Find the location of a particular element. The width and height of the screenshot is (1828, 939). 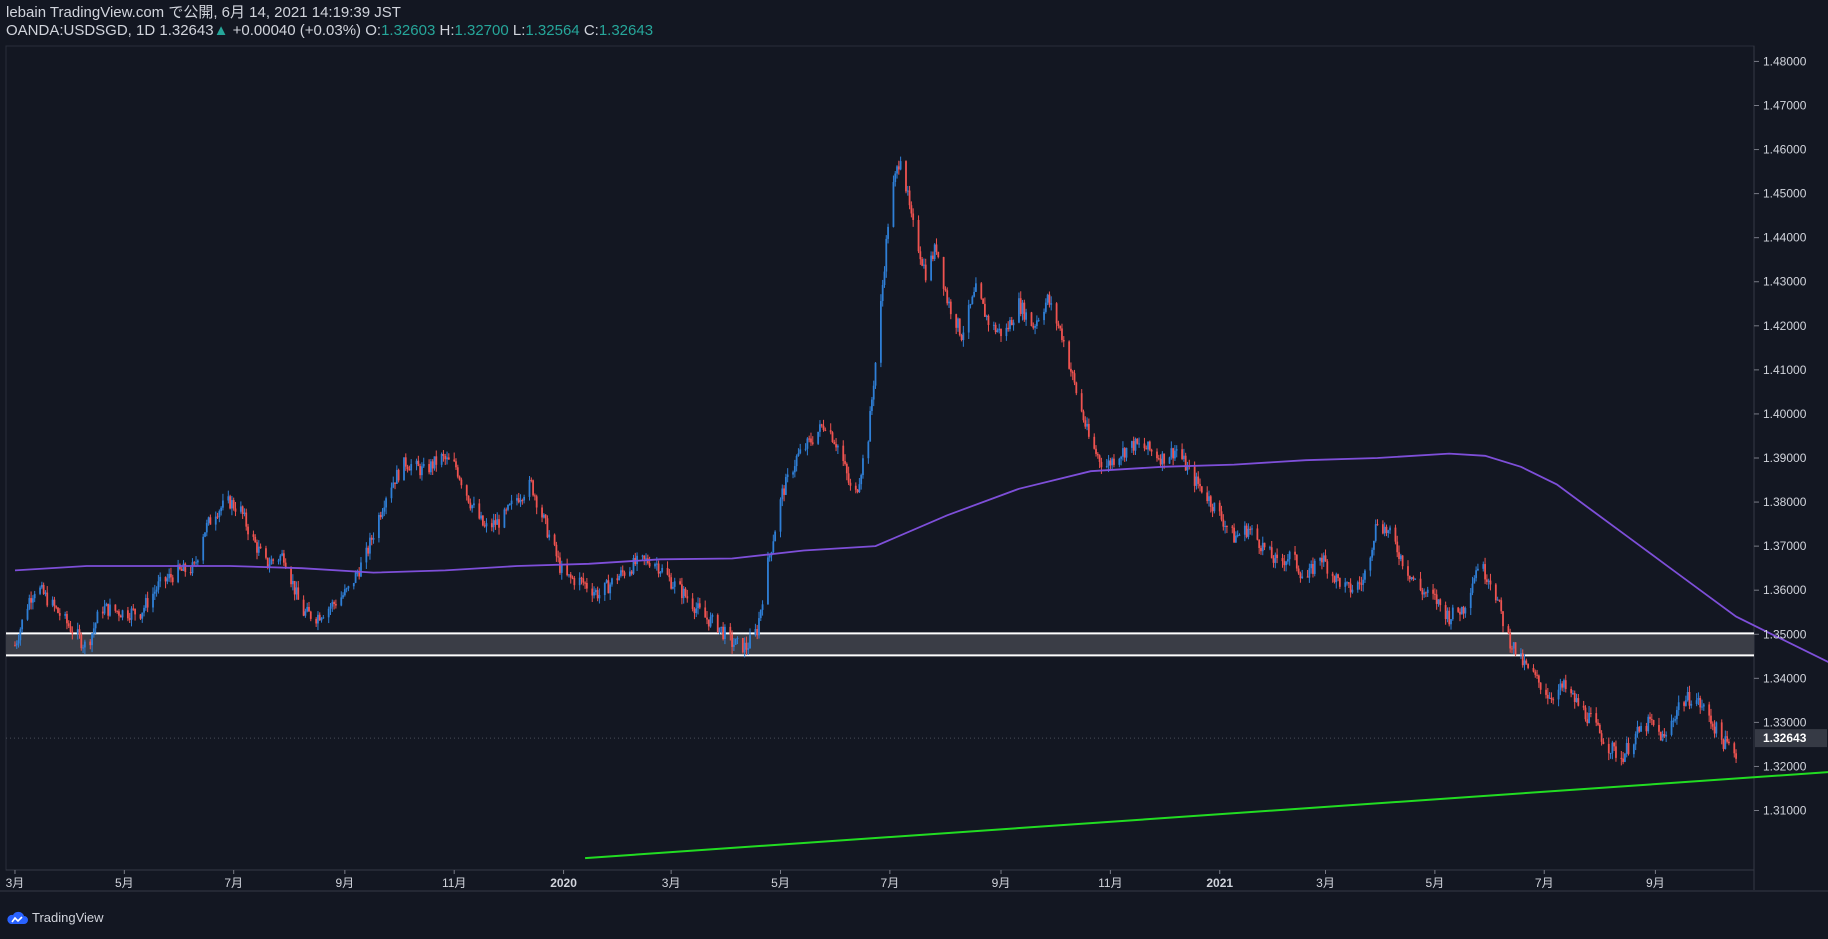

symbol-info: OANDA:USDSGD, 1D 1.32643 is located at coordinates (110, 30).